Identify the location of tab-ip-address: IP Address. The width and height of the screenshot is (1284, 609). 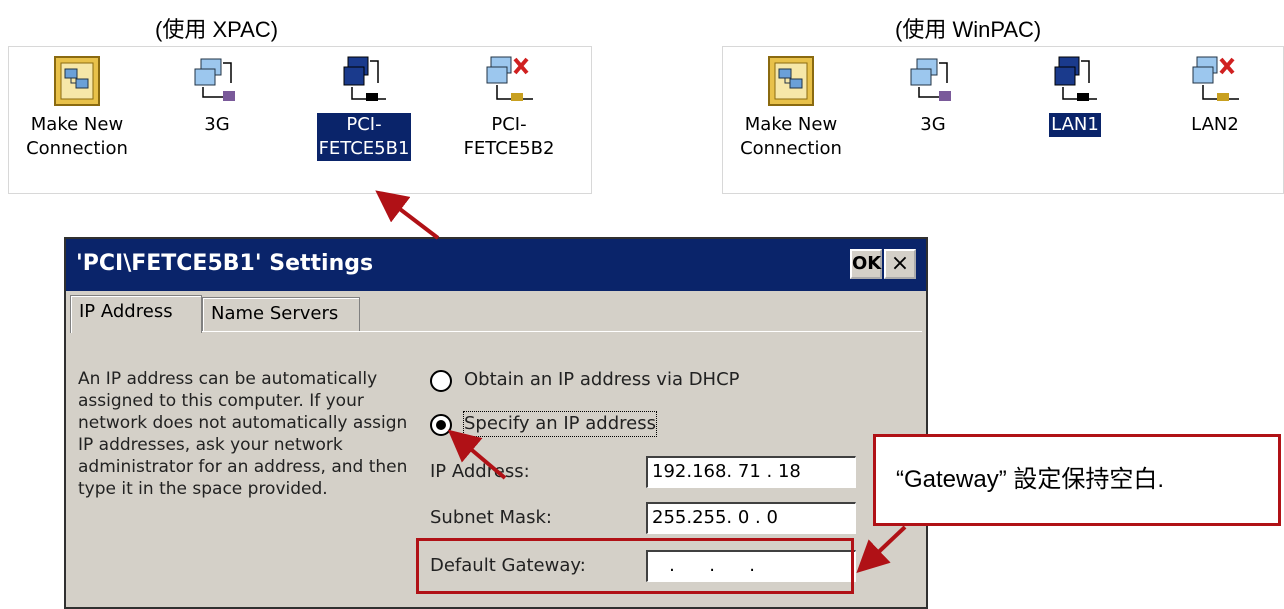
(136, 314).